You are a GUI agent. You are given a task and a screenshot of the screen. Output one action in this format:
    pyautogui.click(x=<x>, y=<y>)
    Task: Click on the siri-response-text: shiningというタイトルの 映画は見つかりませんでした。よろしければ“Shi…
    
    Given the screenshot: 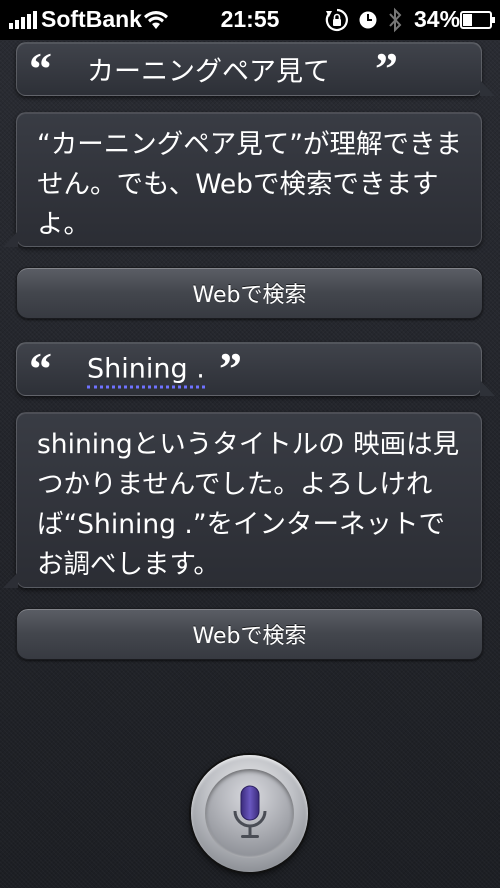 What is the action you would take?
    pyautogui.click(x=248, y=504)
    